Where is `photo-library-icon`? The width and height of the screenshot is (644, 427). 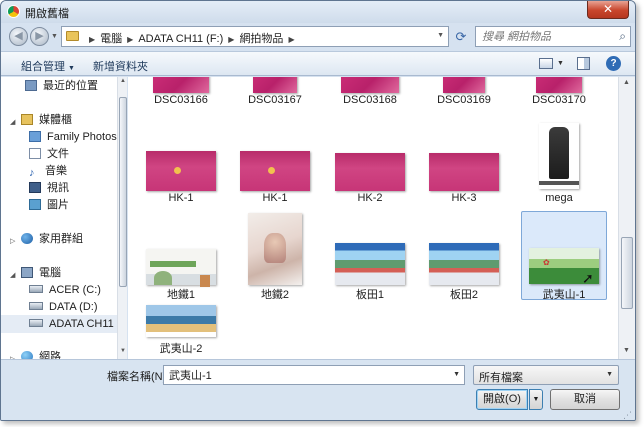
photo-library-icon is located at coordinates (35, 136).